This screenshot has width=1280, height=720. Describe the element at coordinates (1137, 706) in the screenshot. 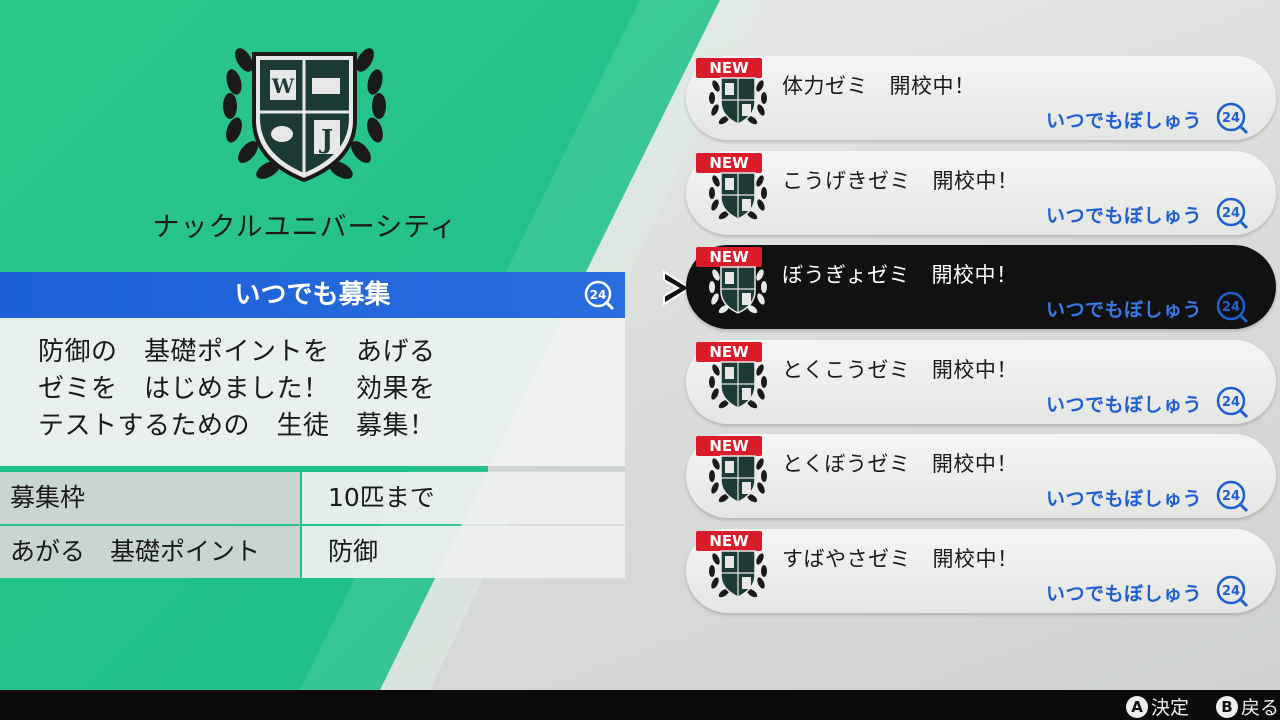

I see `a-button-icon: A` at that location.